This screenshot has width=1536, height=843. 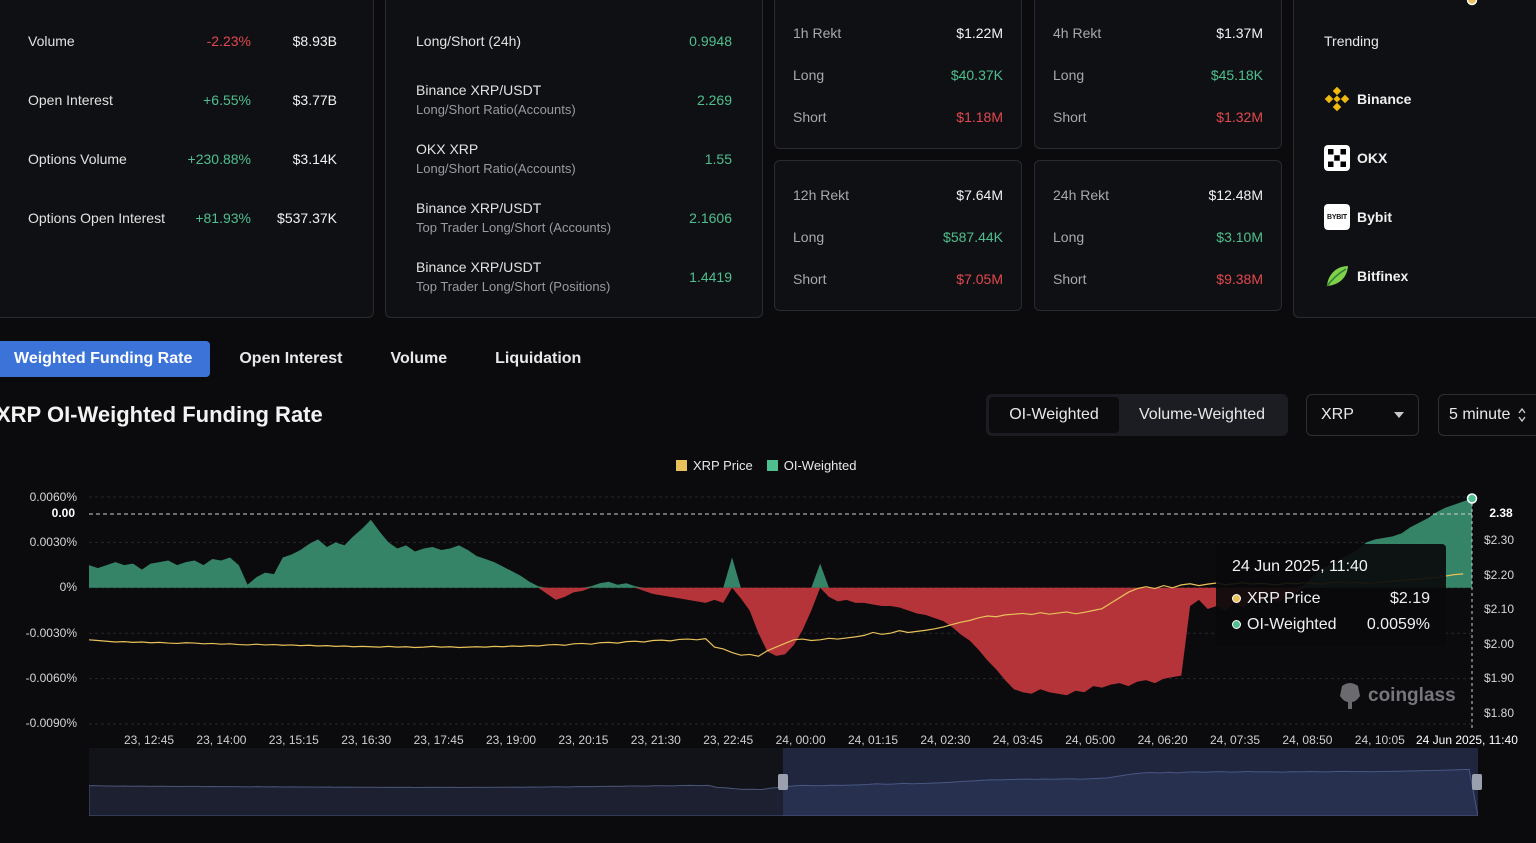 What do you see at coordinates (51, 677) in the screenshot?
I see `y-left-tick: -0.0060%` at bounding box center [51, 677].